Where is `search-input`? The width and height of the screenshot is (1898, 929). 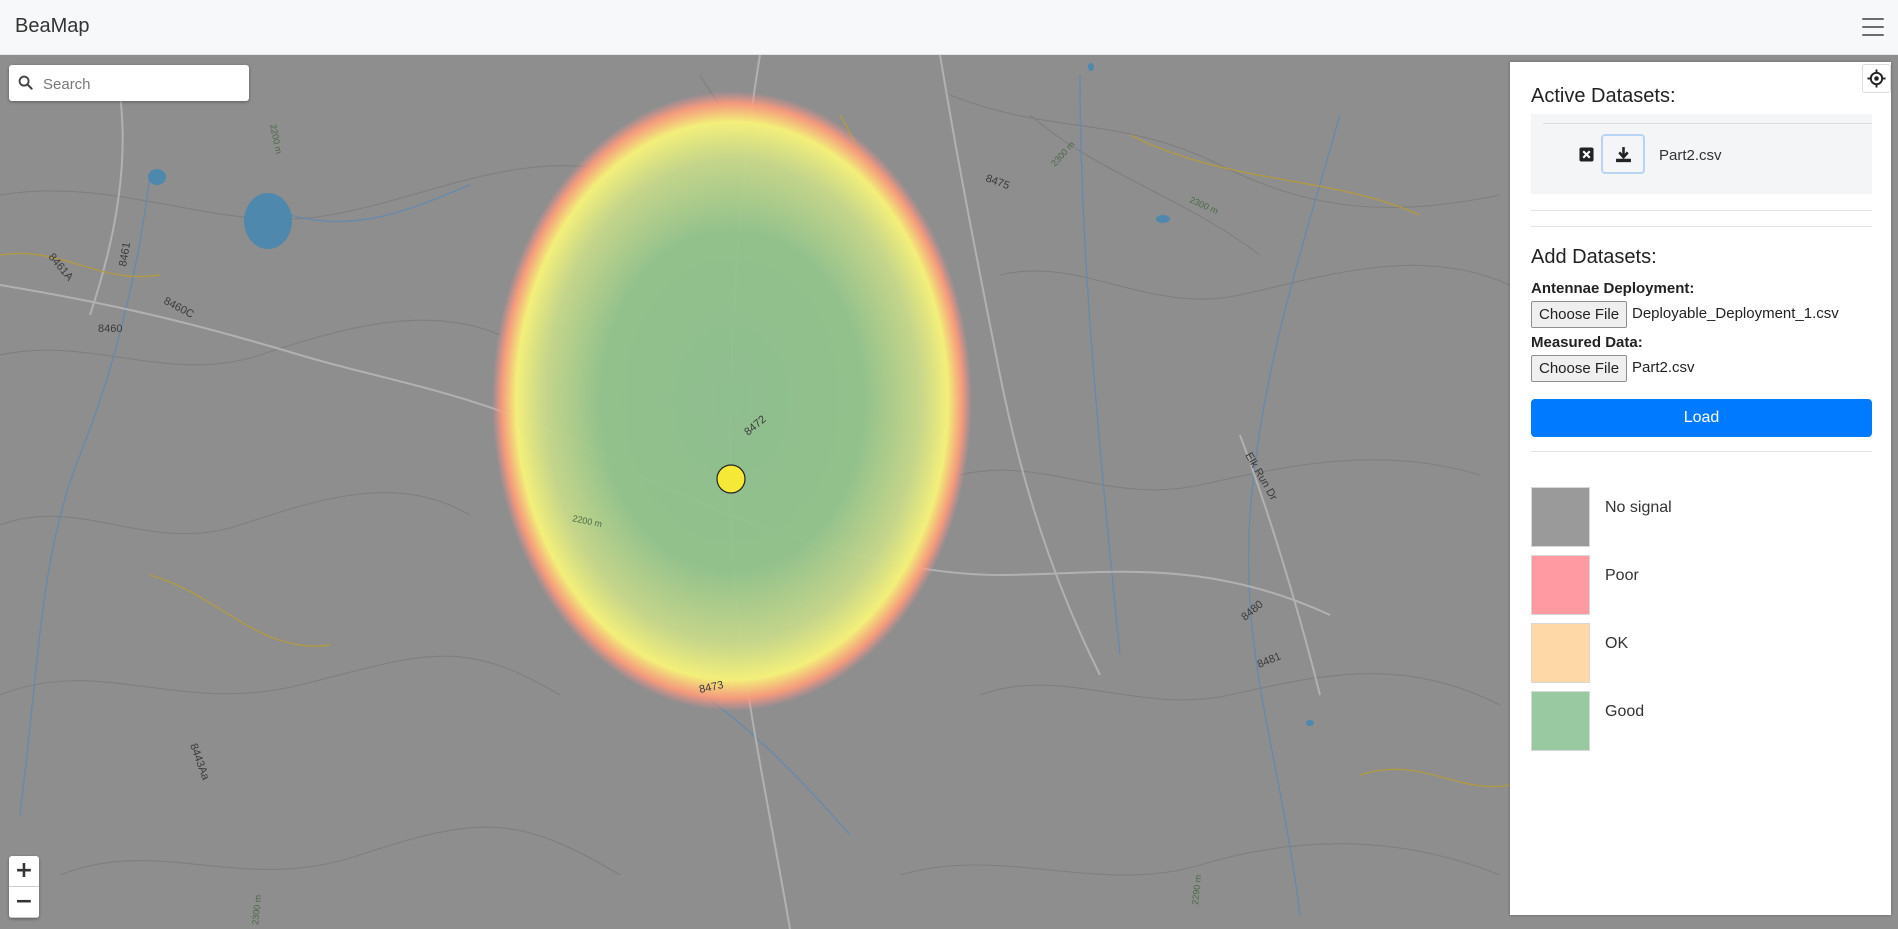
search-input is located at coordinates (143, 84).